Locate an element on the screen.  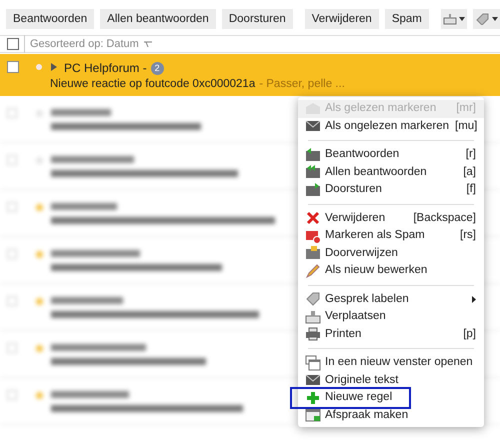
envelope-double-arrow-icon is located at coordinates (313, 172).